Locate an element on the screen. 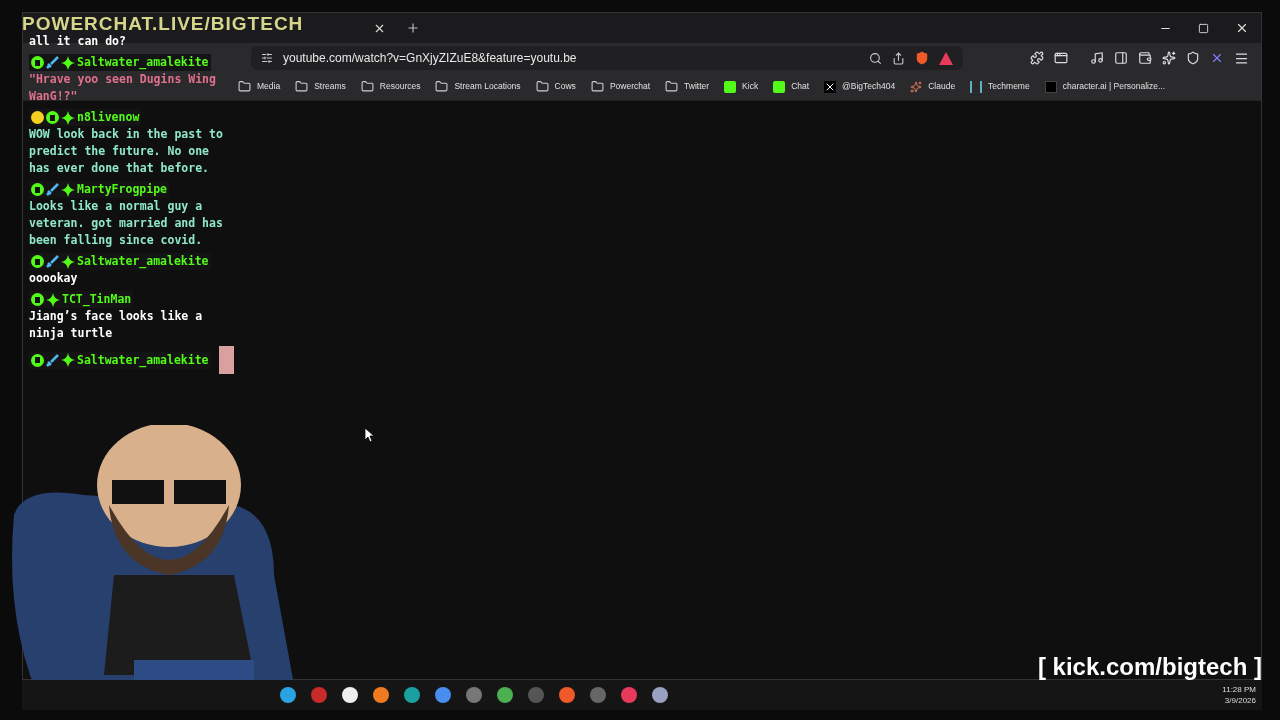 Image resolution: width=1280 pixels, height=720 pixels. shield-icon is located at coordinates (1193, 58).